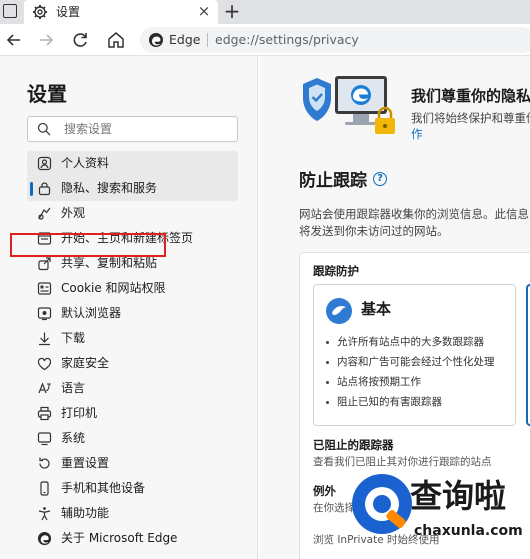 The width and height of the screenshot is (530, 559). I want to click on sidebar-item-downloads: 下载, so click(132, 338).